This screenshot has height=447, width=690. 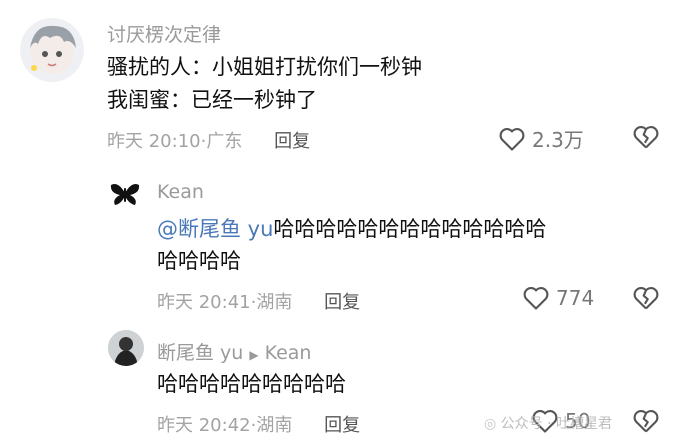 What do you see at coordinates (264, 67) in the screenshot?
I see `comment-text: 骚扰的人：小姐姐打扰你们一秒钟` at bounding box center [264, 67].